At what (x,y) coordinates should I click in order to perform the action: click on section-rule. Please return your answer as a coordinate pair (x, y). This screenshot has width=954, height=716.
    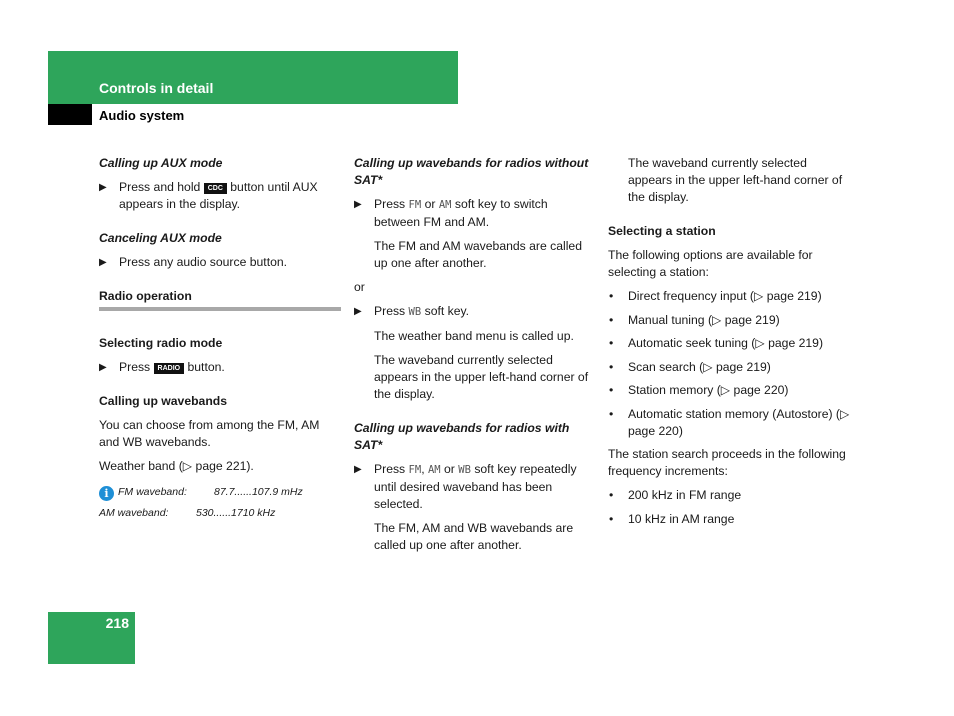
    Looking at the image, I should click on (220, 309).